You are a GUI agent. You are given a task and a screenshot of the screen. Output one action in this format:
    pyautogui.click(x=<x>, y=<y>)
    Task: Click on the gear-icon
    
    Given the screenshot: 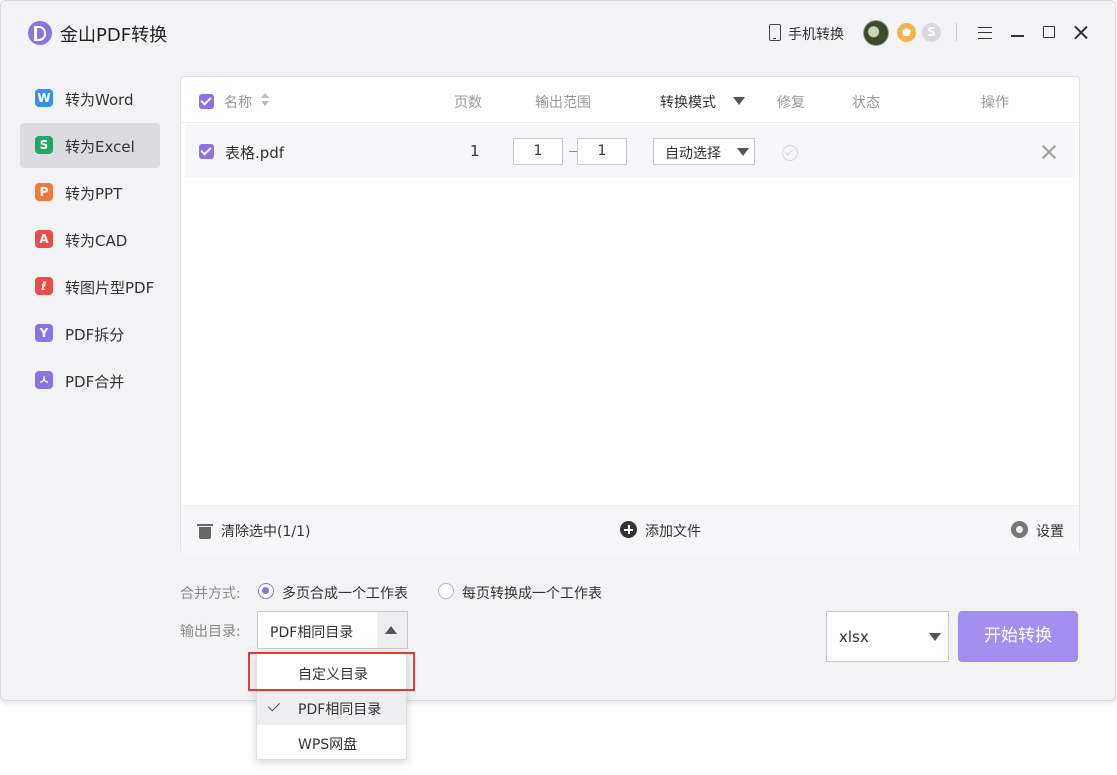 What is the action you would take?
    pyautogui.click(x=1019, y=529)
    